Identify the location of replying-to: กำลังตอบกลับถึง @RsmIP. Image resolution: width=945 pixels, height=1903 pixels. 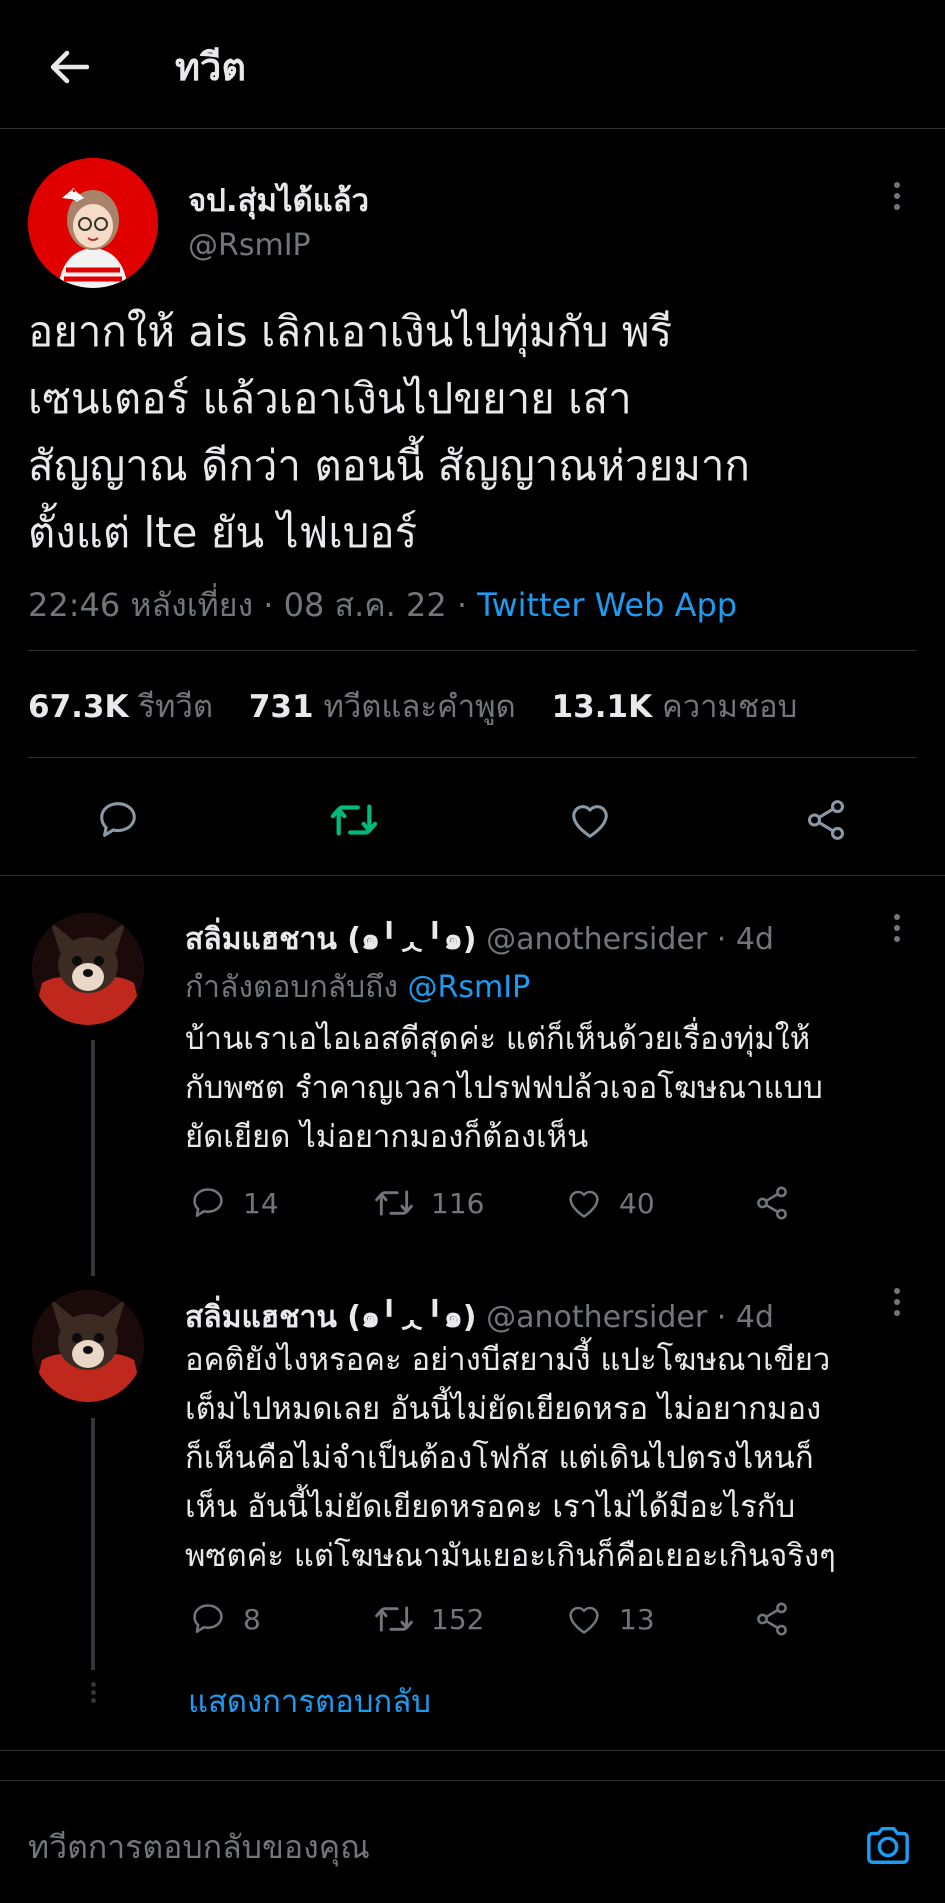
(357, 987).